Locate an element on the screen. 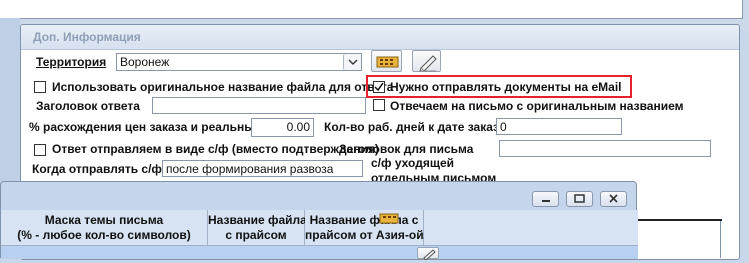  column-header-empty is located at coordinates (531, 228).